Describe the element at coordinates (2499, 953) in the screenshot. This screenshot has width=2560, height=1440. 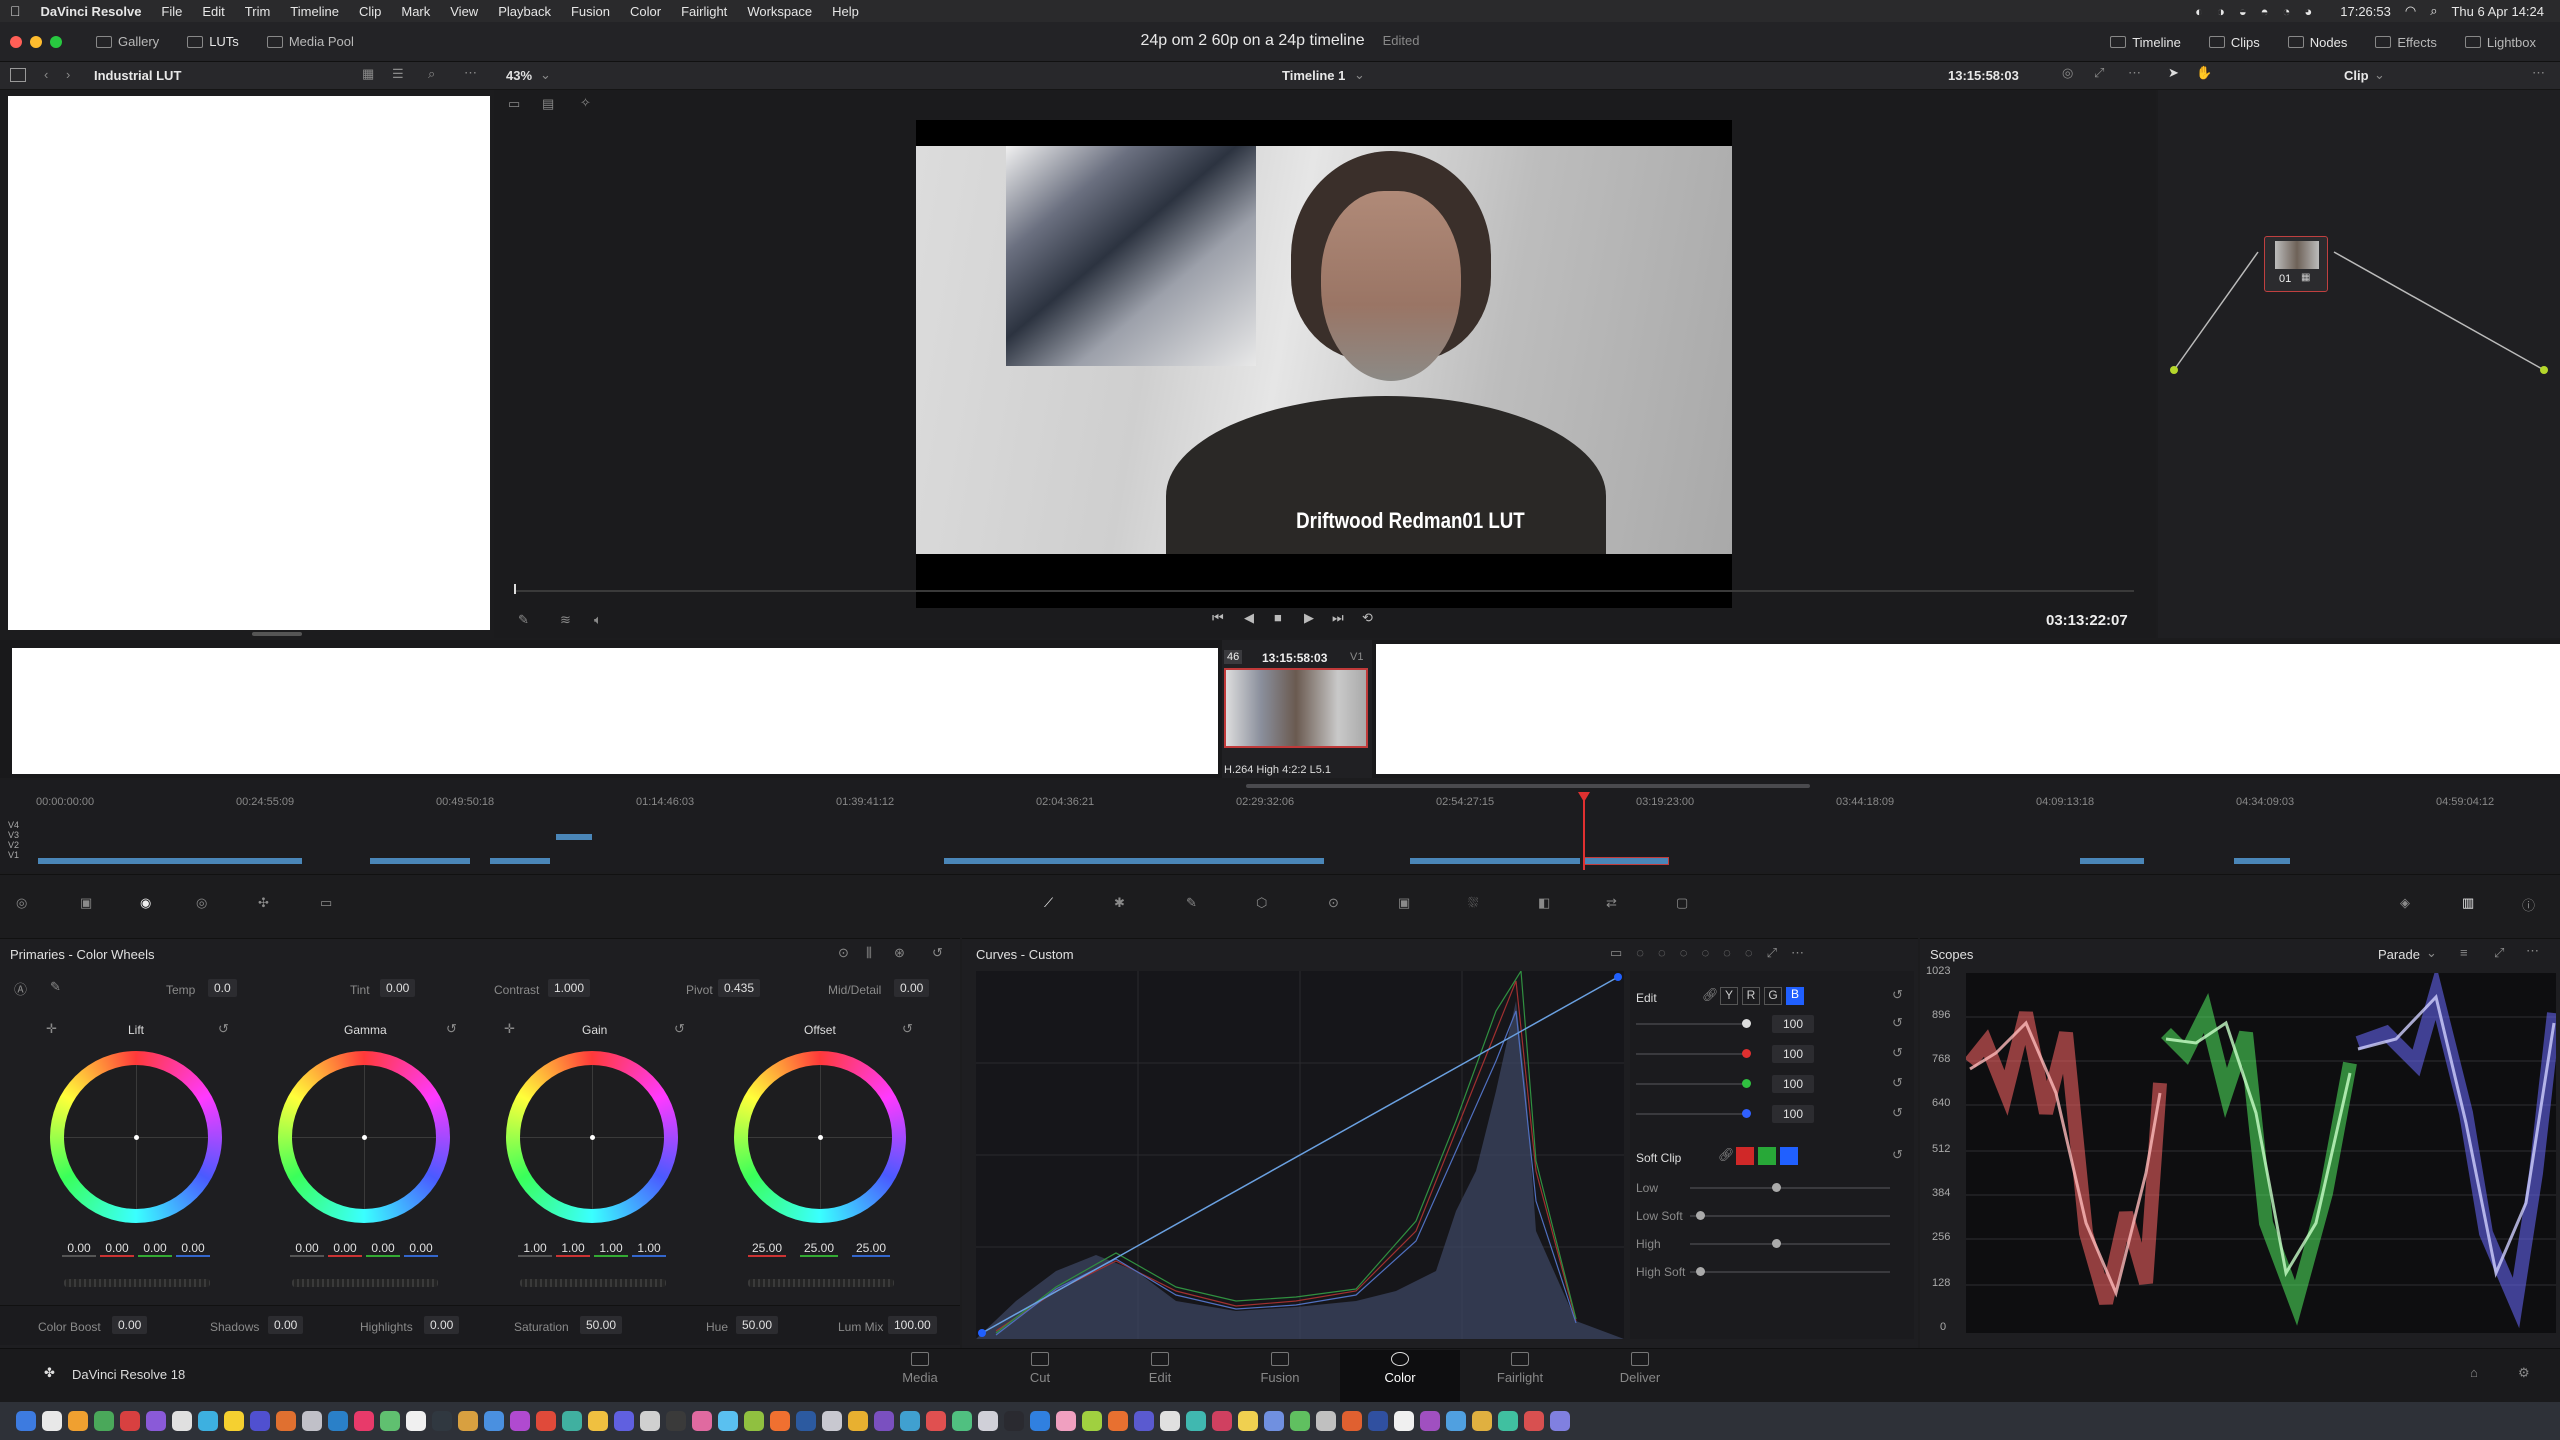
I see `scope-expand-icon: ⤢` at that location.